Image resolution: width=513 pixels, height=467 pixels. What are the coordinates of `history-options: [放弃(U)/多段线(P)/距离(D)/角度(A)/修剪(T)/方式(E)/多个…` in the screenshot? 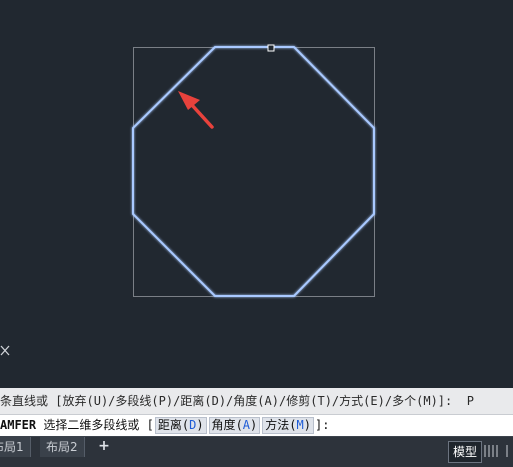 It's located at (264, 401).